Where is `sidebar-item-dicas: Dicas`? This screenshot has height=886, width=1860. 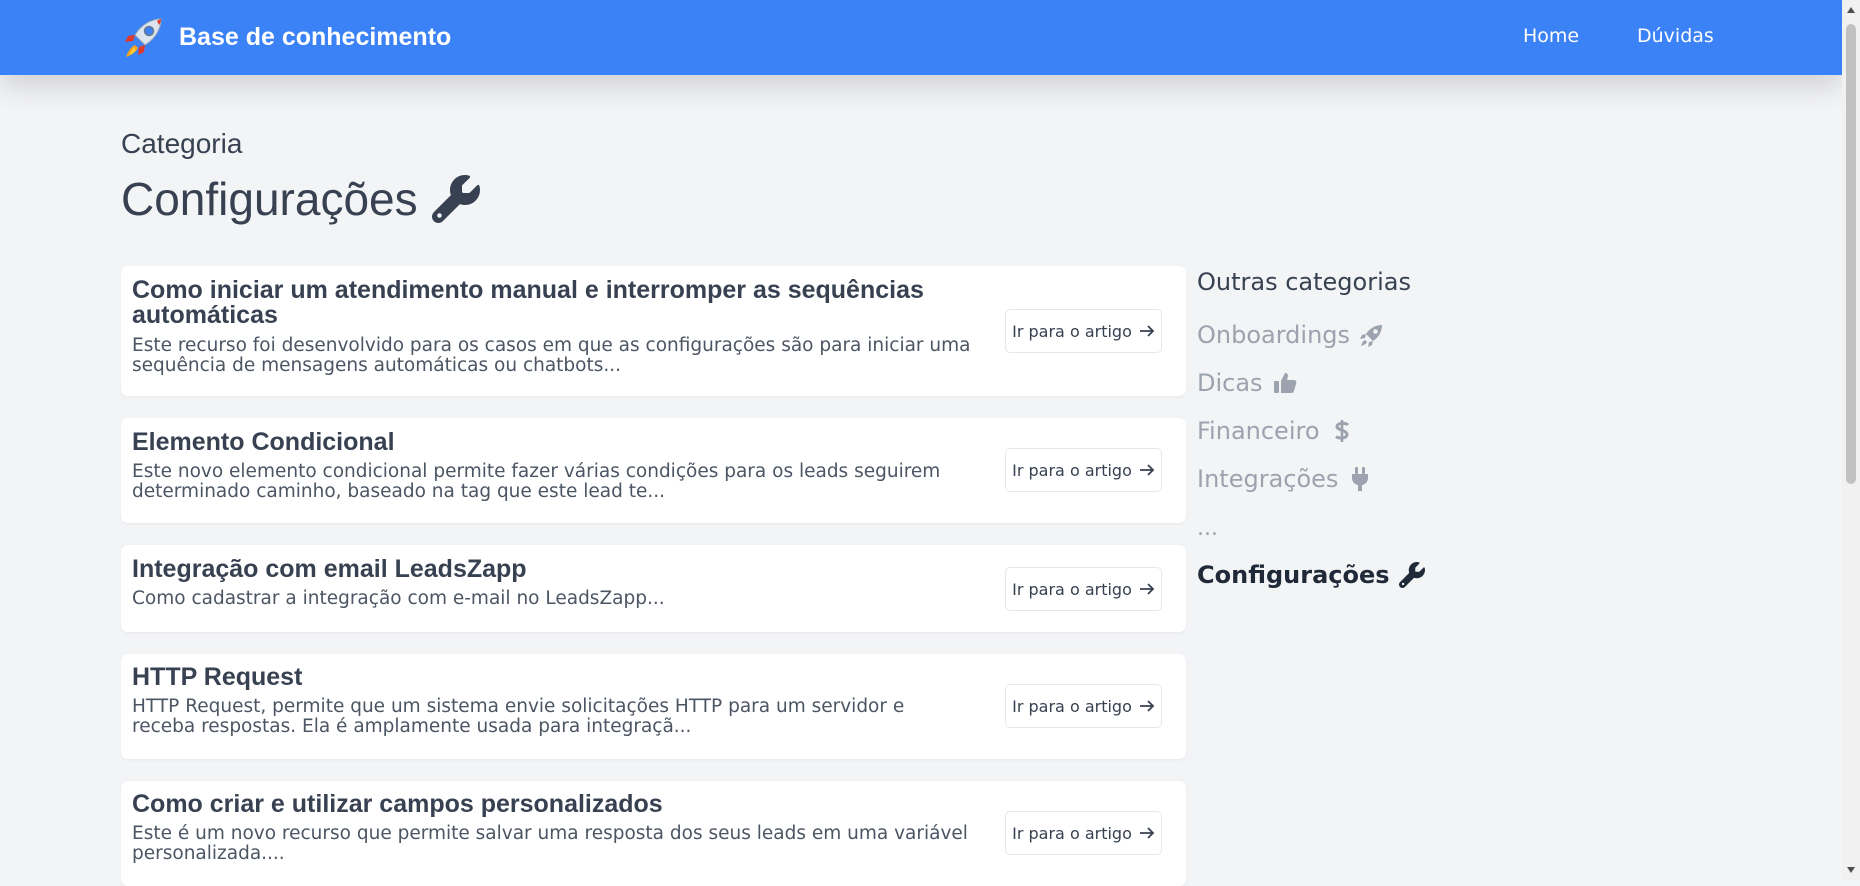 sidebar-item-dicas: Dicas is located at coordinates (1247, 383).